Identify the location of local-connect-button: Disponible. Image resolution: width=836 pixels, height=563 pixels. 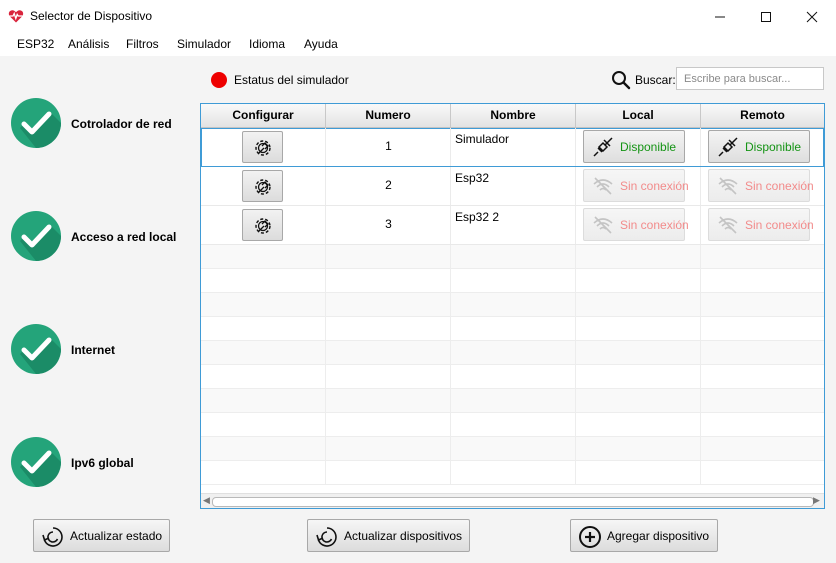
(634, 146).